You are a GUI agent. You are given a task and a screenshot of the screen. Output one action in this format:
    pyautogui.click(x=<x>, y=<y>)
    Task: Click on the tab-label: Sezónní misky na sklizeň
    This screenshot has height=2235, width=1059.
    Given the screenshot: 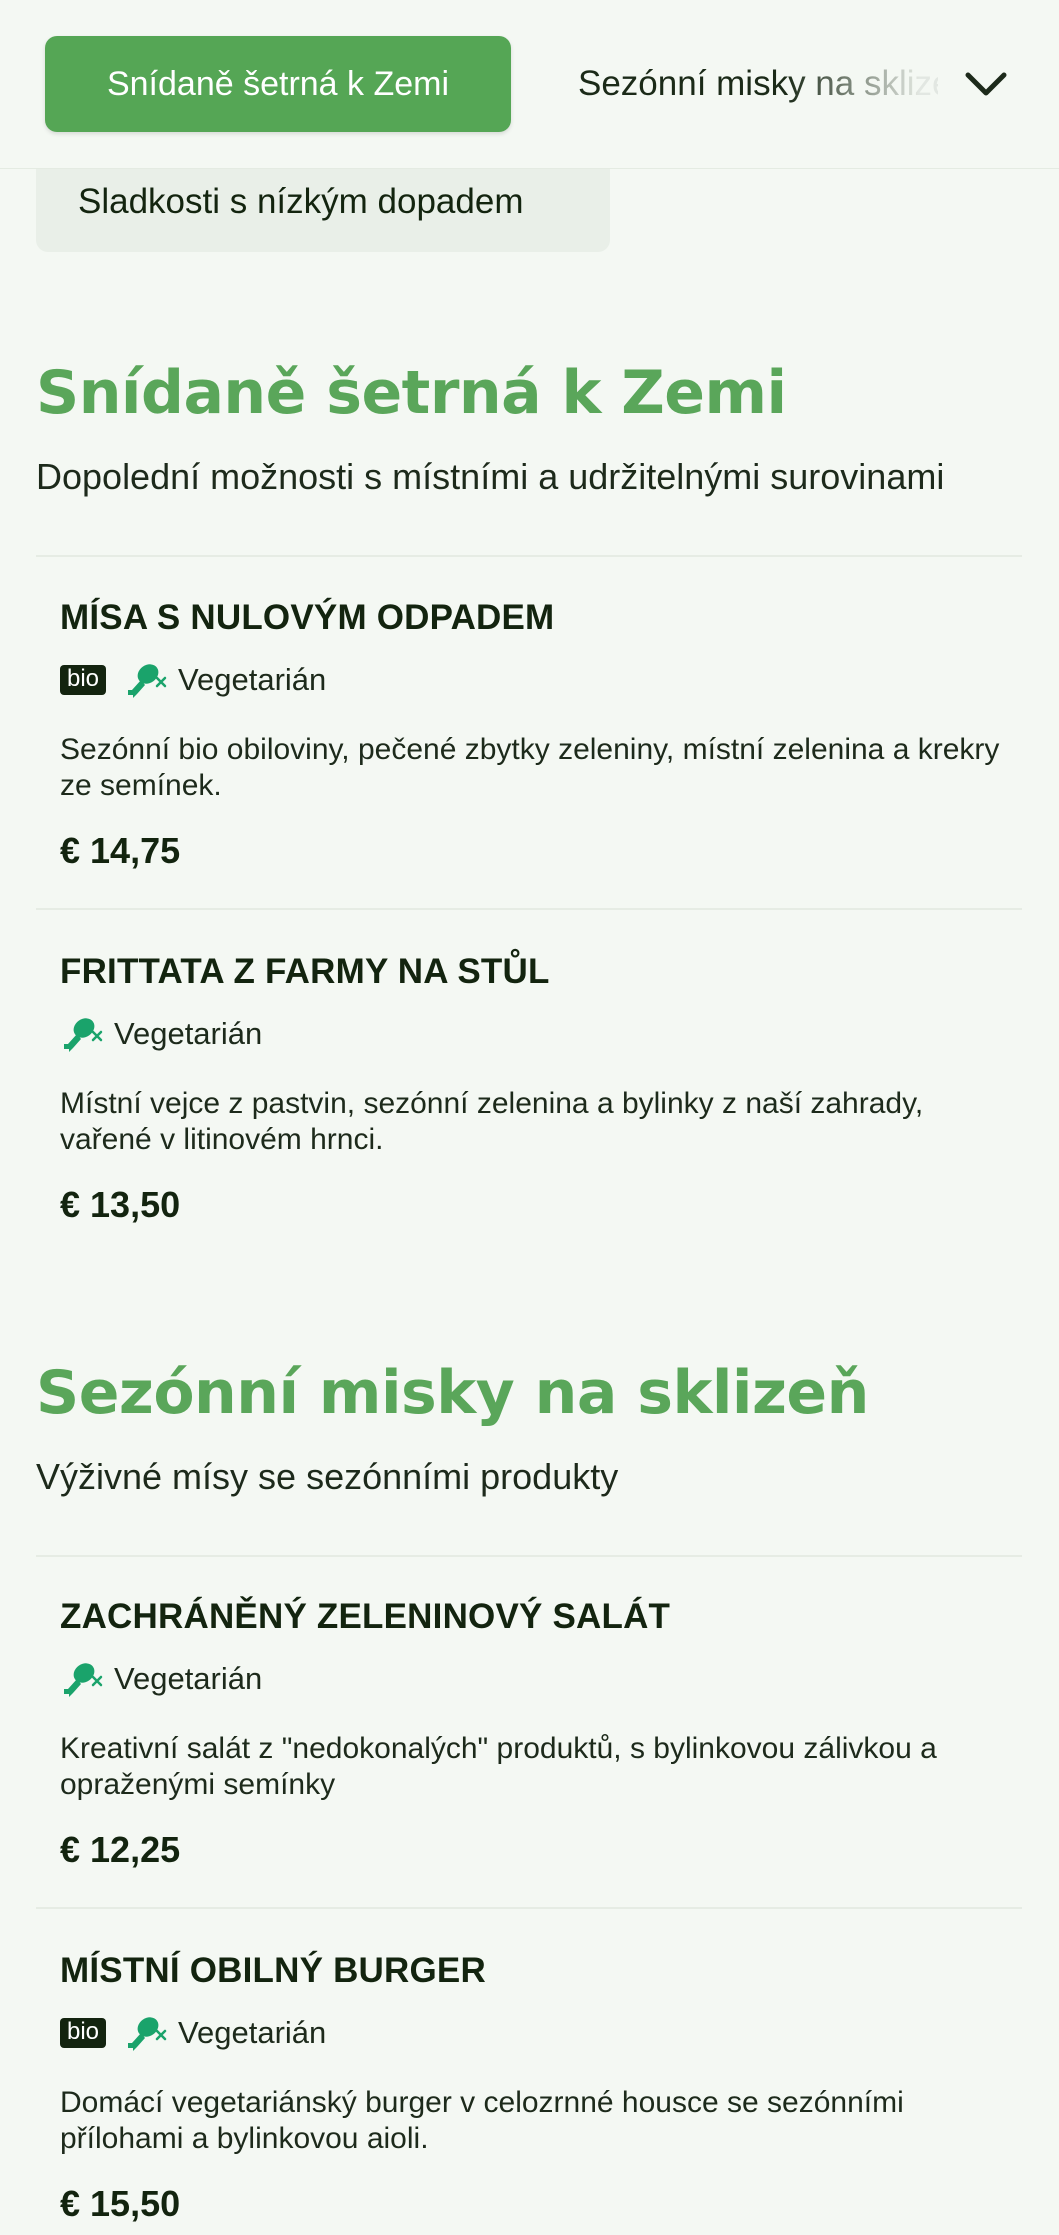 What is the action you would take?
    pyautogui.click(x=758, y=83)
    